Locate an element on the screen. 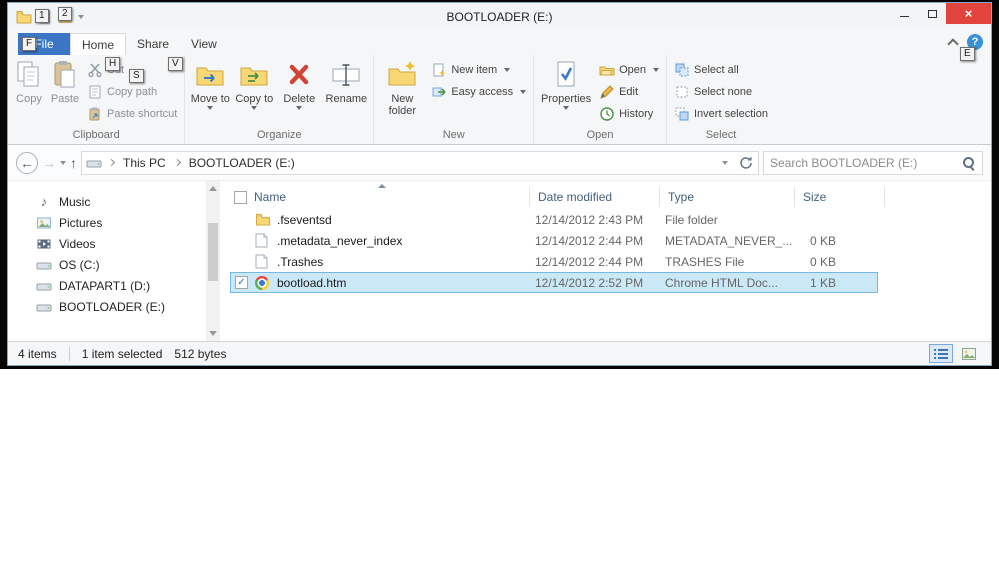 The image size is (999, 562). thumbnails-view-button is located at coordinates (969, 353).